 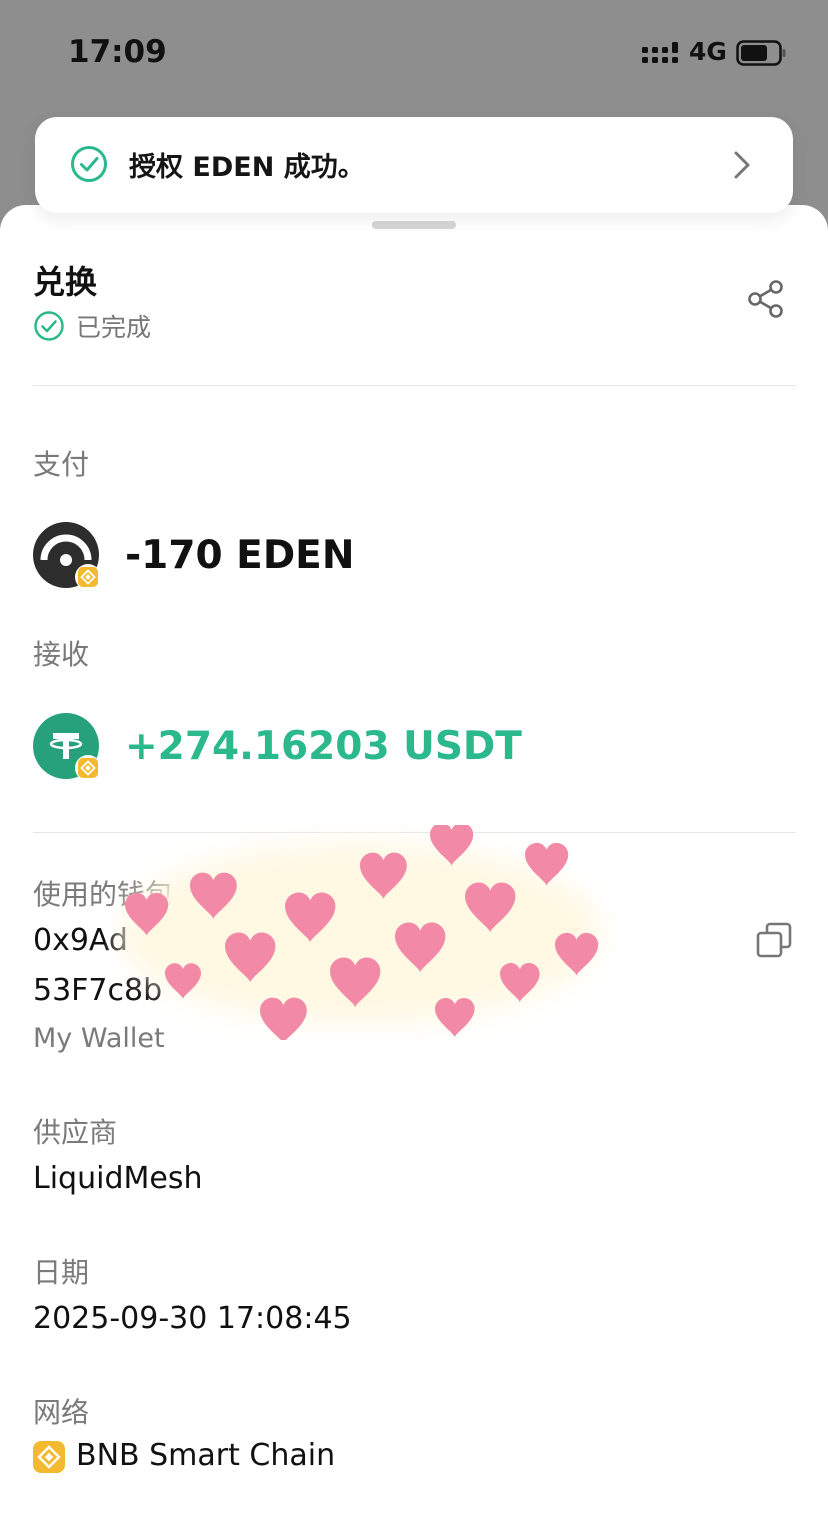 What do you see at coordinates (118, 1178) in the screenshot?
I see `provider-value: LiquidMesh` at bounding box center [118, 1178].